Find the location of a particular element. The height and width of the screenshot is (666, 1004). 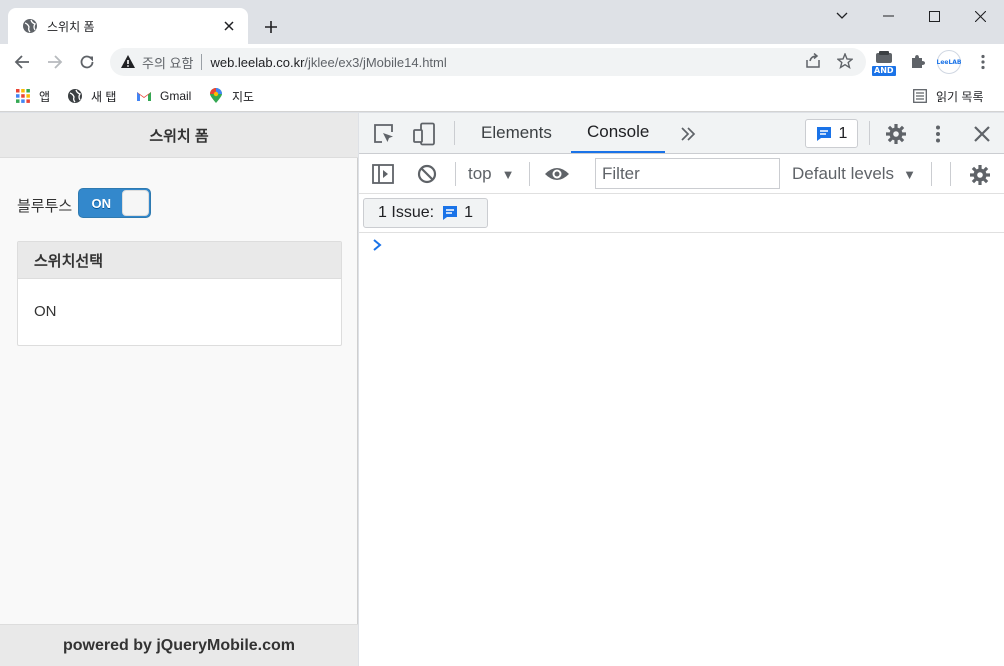

context-selector: top ▼ is located at coordinates (491, 174).